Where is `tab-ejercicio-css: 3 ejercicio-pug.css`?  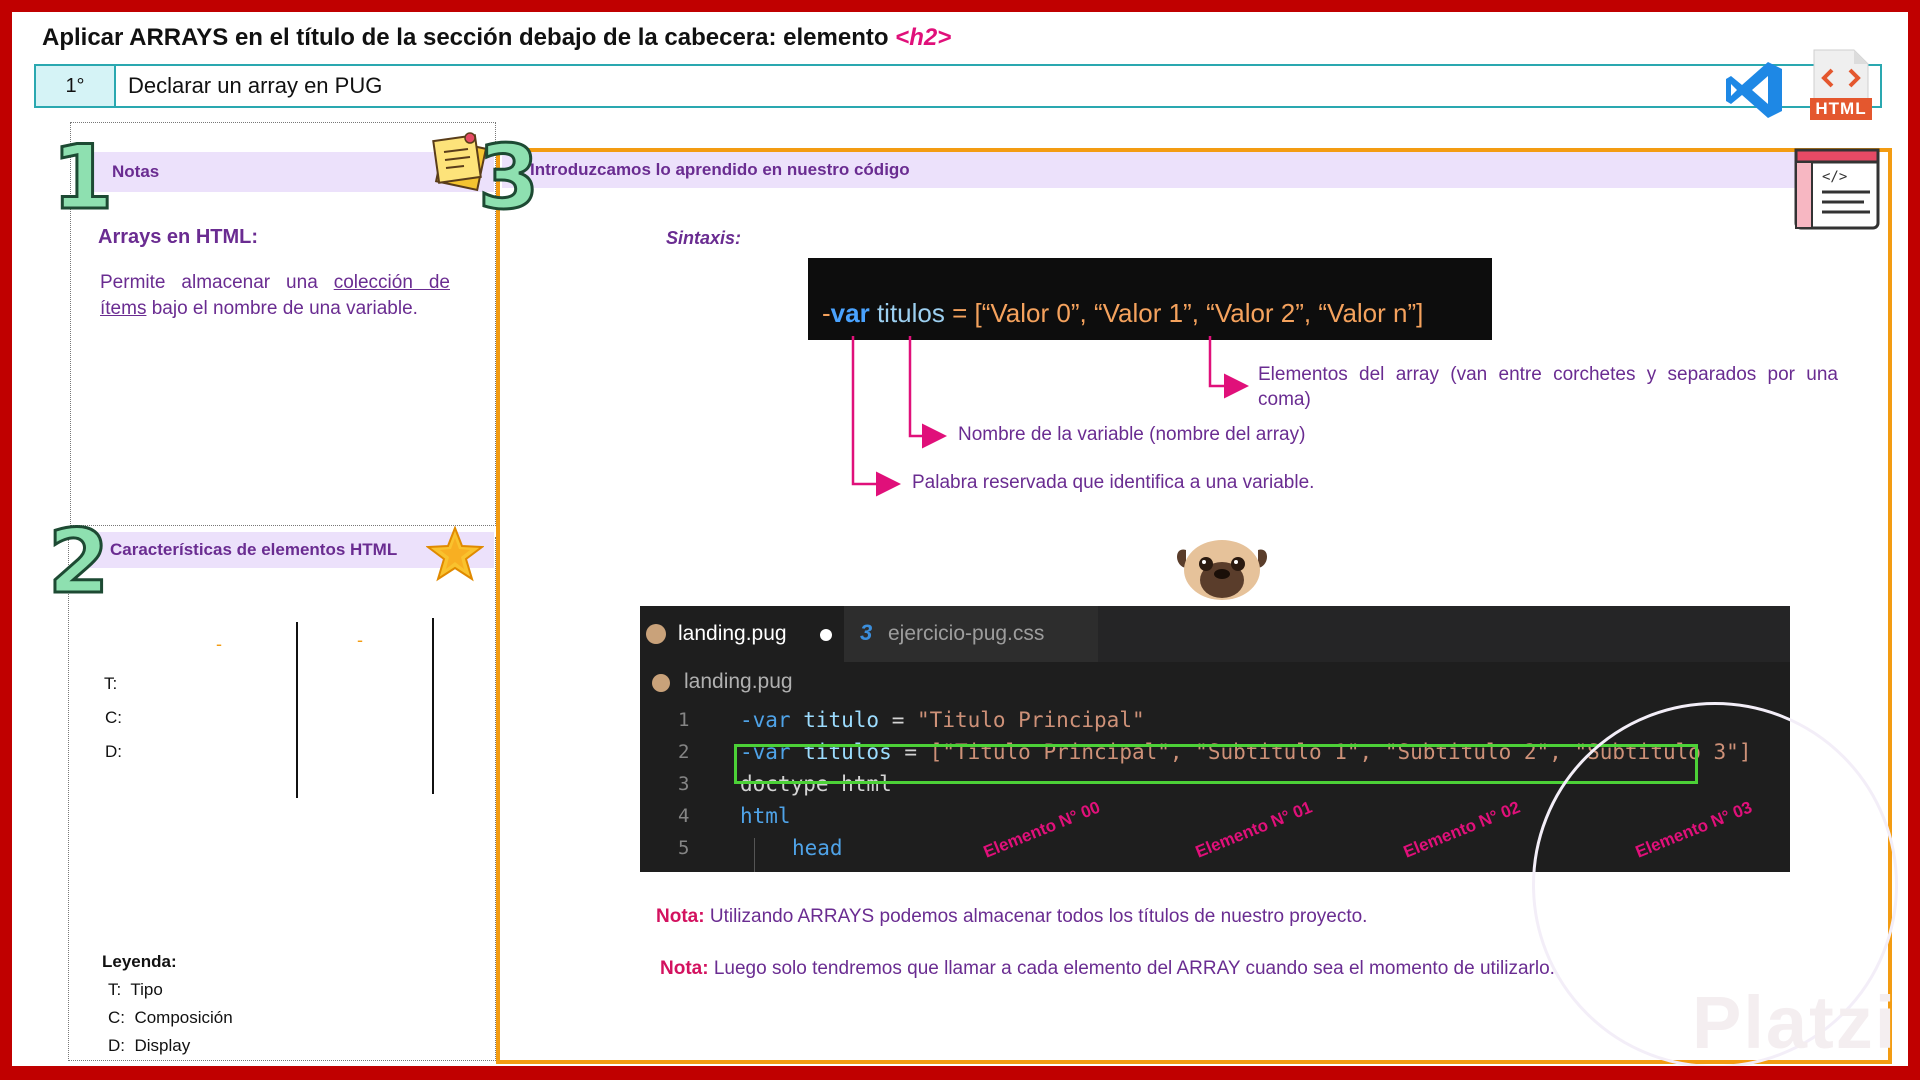 tab-ejercicio-css: 3 ejercicio-pug.css is located at coordinates (971, 634).